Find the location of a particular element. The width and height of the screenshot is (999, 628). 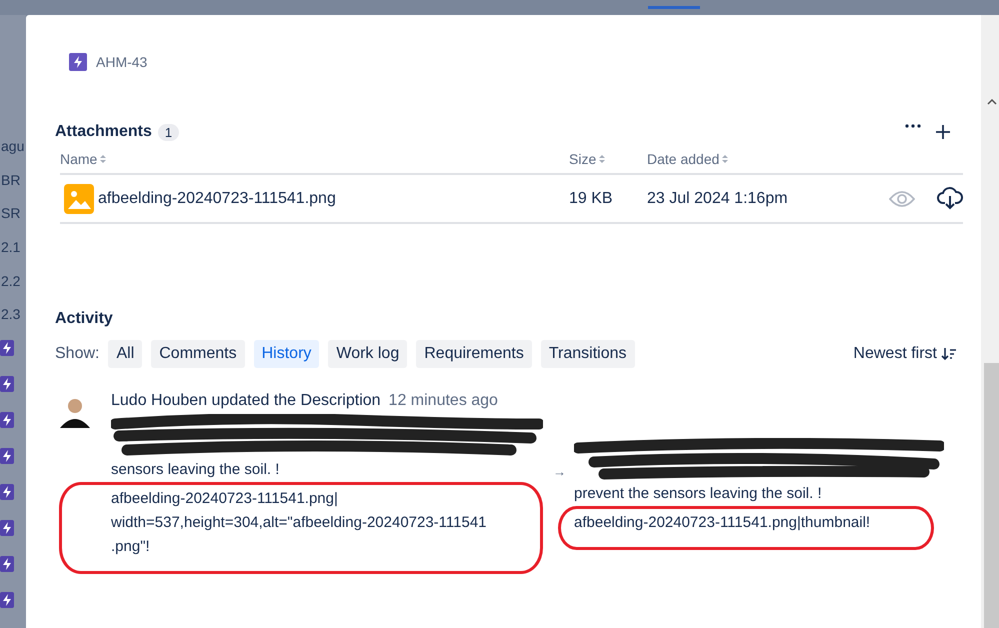

show-label: Show: is located at coordinates (77, 354).